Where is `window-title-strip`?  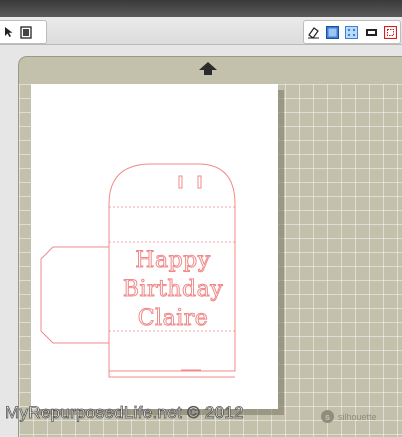
window-title-strip is located at coordinates (201, 8).